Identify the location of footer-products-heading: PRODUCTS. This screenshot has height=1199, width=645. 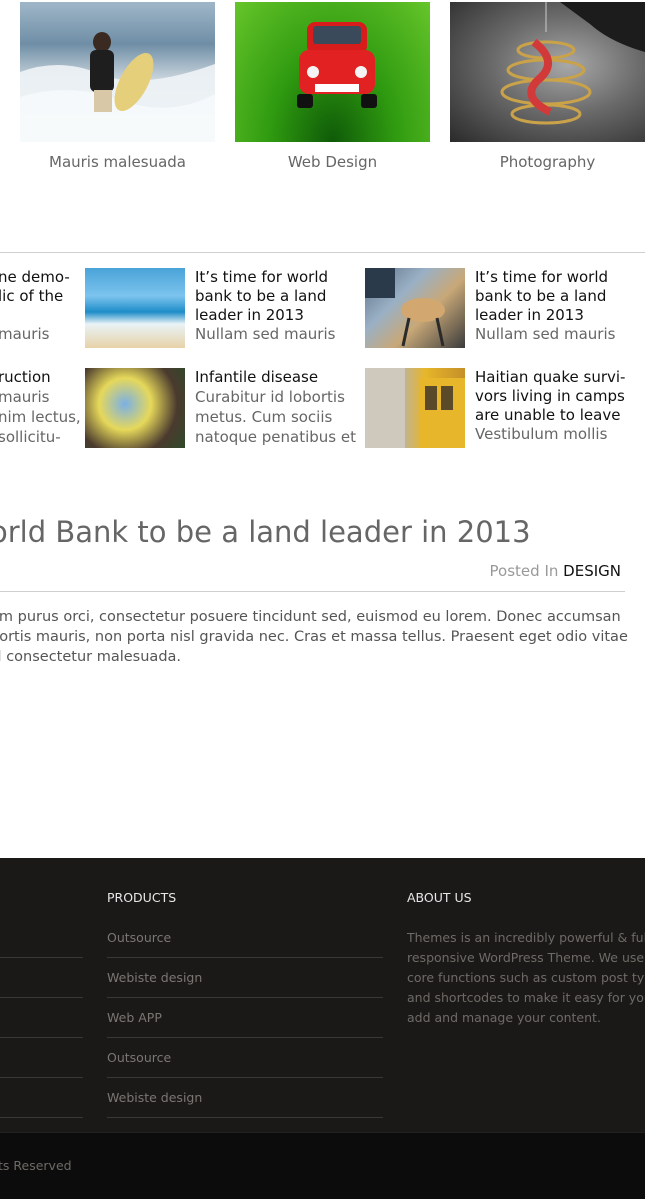
(142, 897).